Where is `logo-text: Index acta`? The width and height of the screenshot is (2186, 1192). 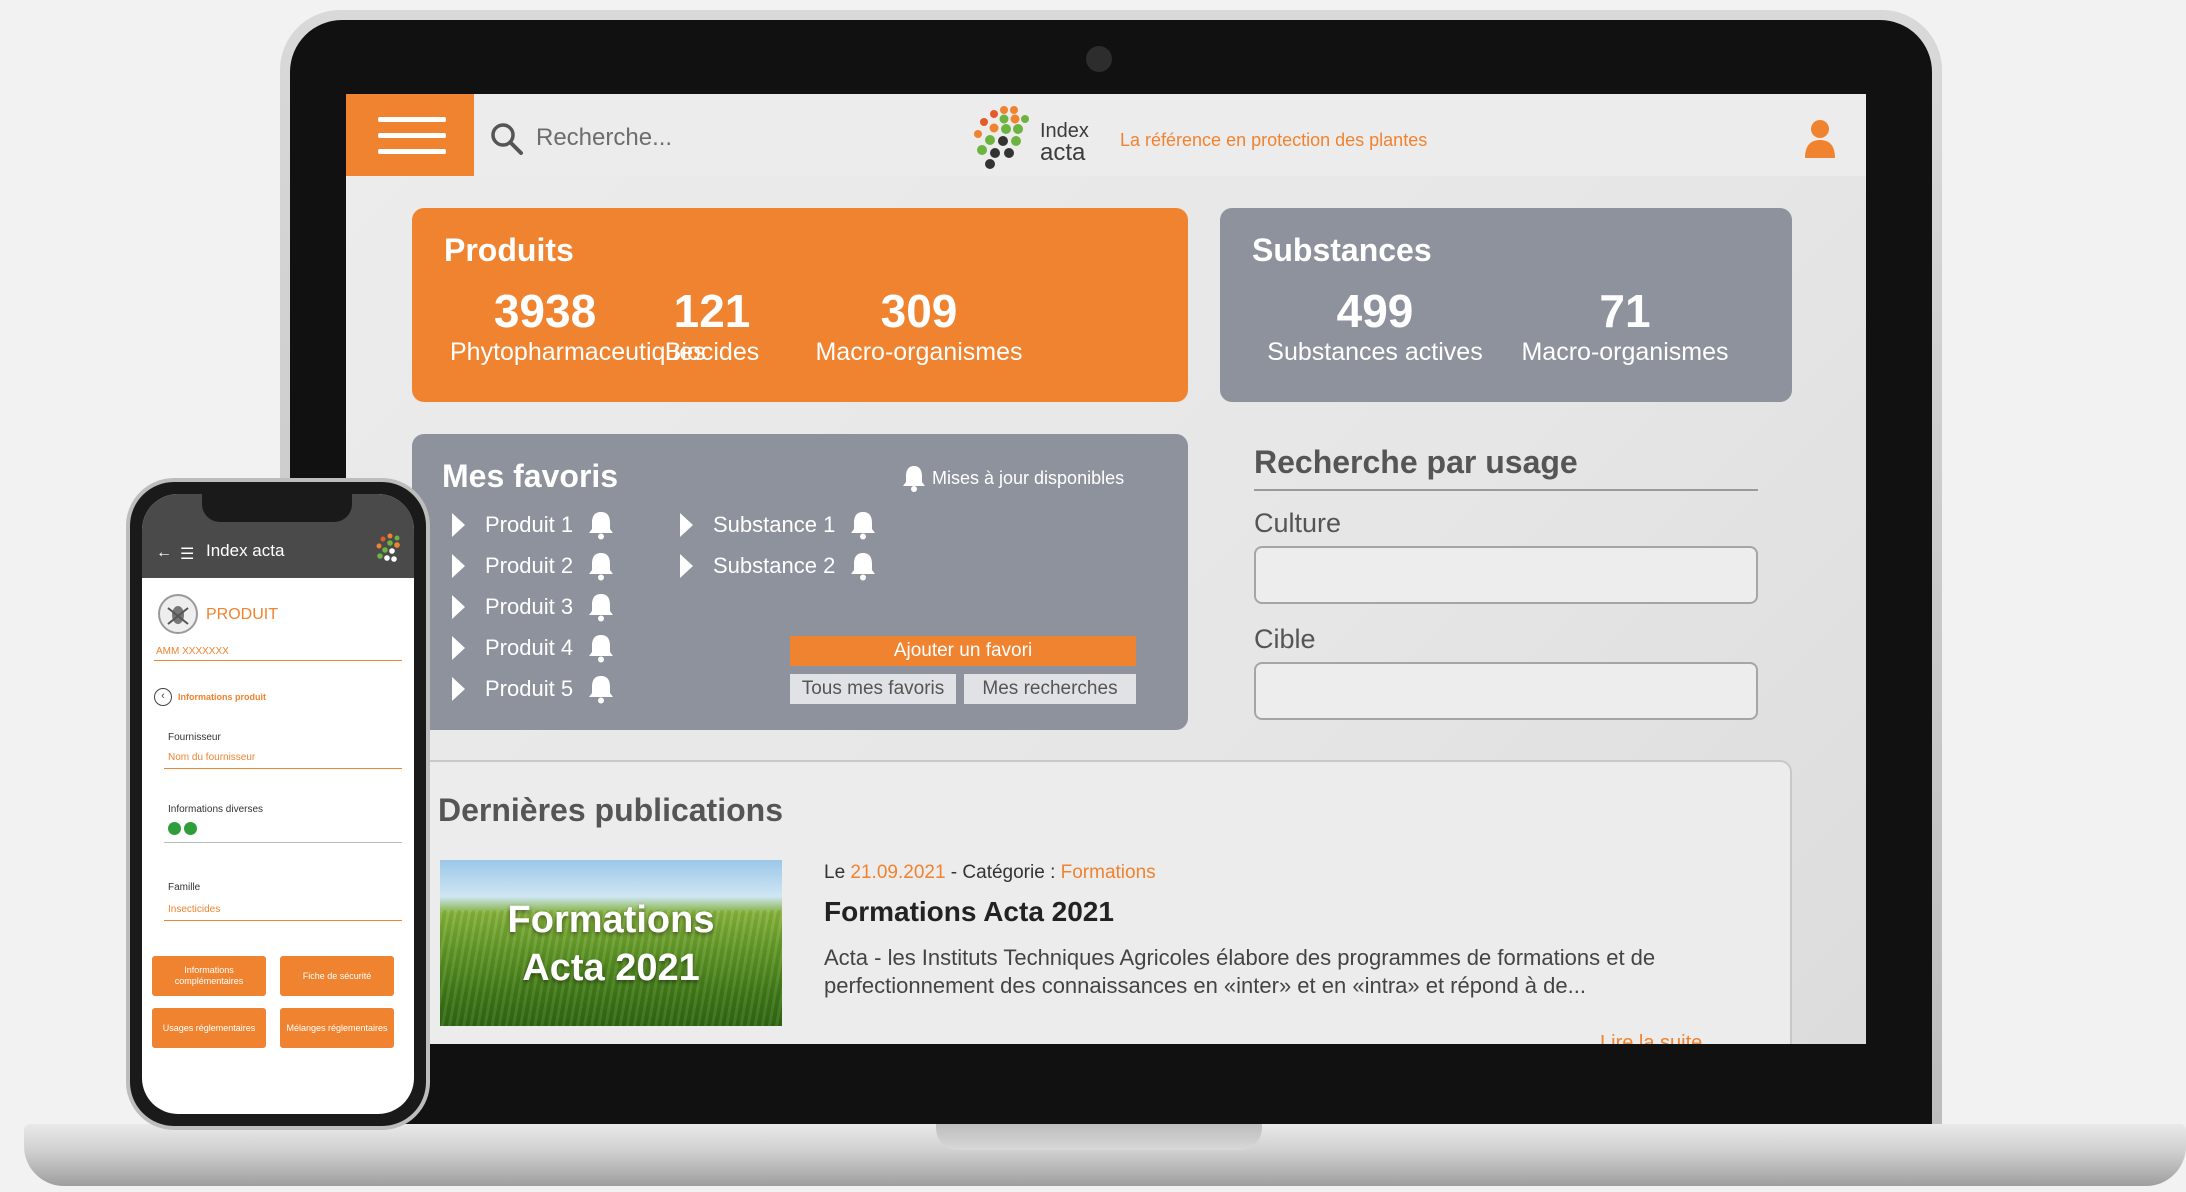 logo-text: Index acta is located at coordinates (1064, 143).